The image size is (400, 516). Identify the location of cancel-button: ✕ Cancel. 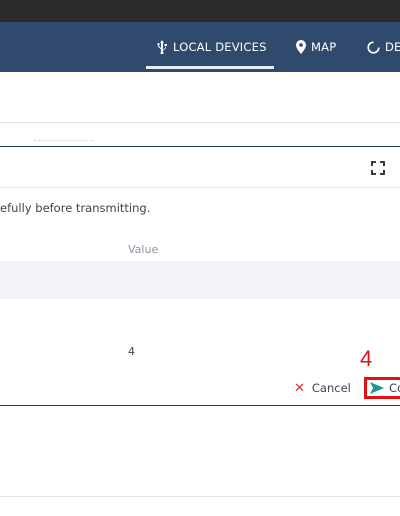
(322, 388).